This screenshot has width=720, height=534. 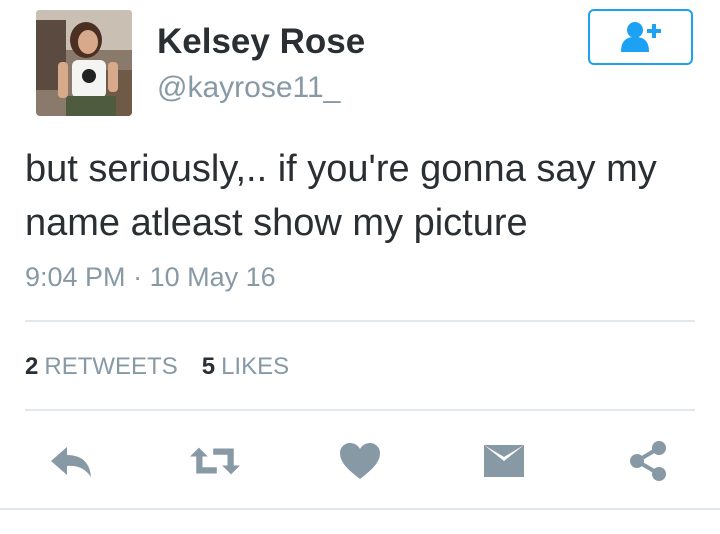 I want to click on heart-icon, so click(x=360, y=461).